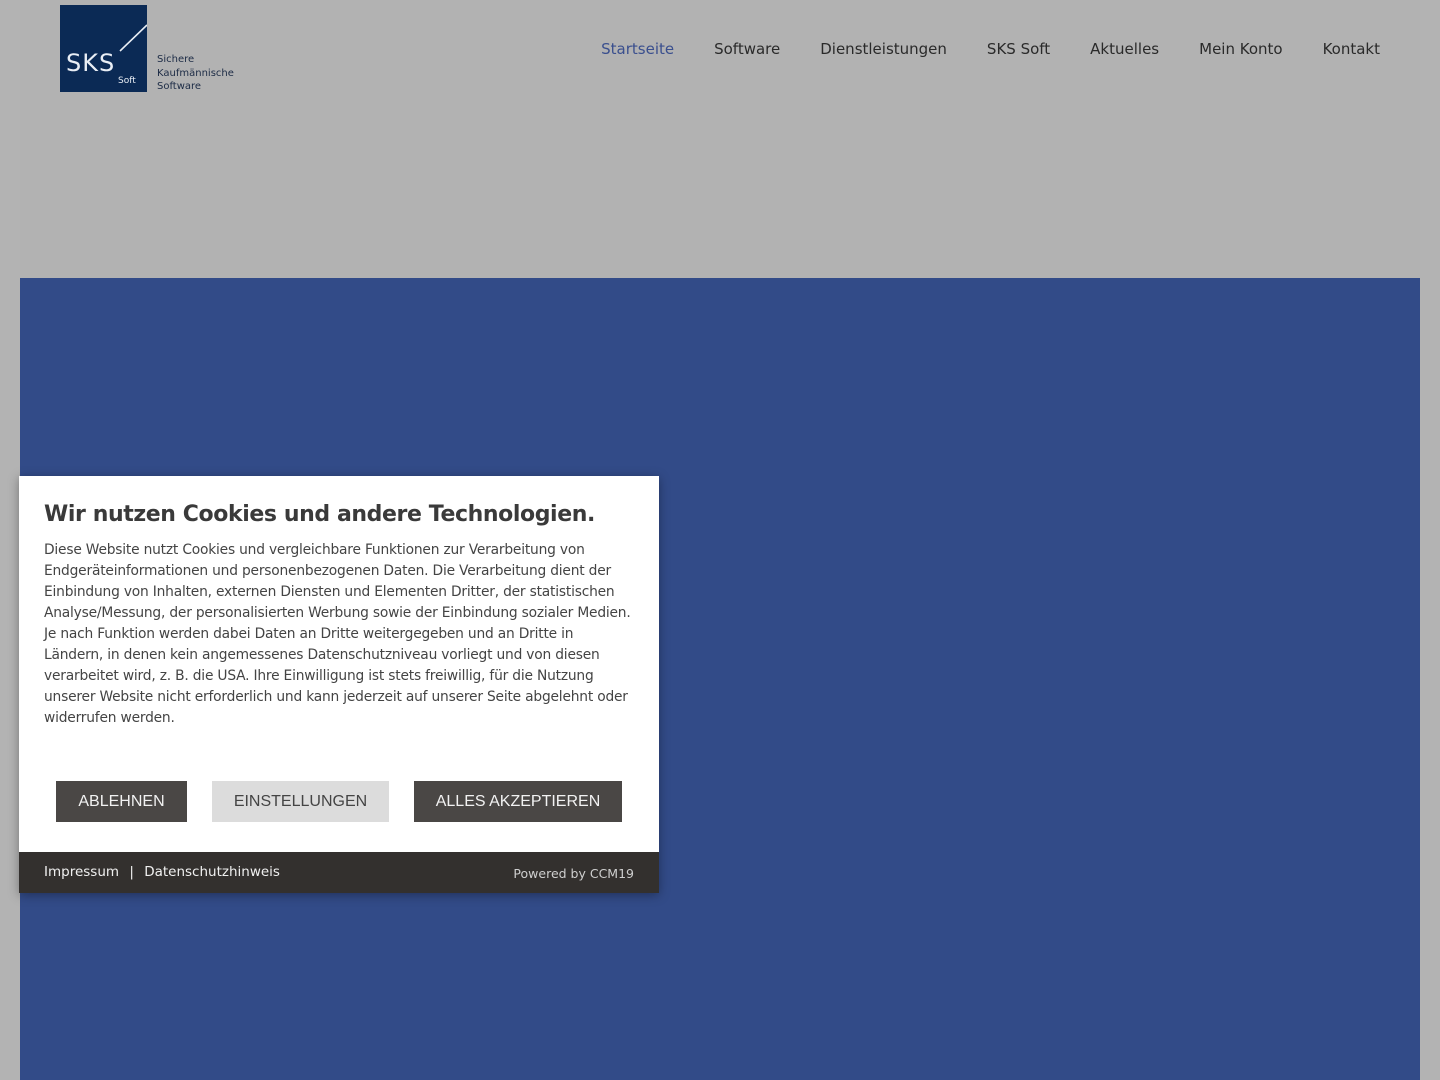 This screenshot has height=1080, width=1440. I want to click on logo-tagline-line: Kaufmännische, so click(195, 73).